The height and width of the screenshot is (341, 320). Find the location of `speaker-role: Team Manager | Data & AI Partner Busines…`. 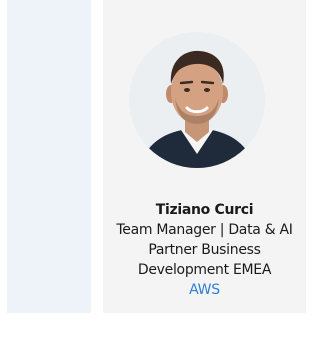

speaker-role: Team Manager | Data & AI Partner Busines… is located at coordinates (204, 250).